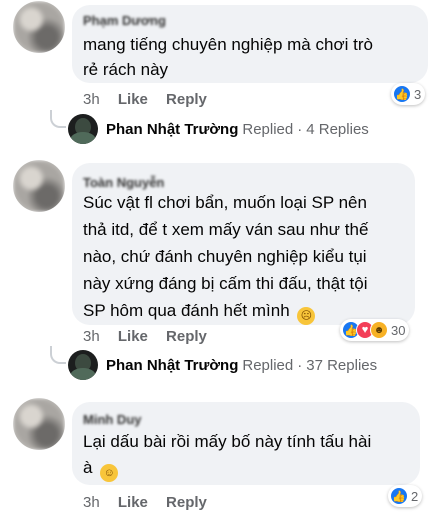 Image resolution: width=443 pixels, height=518 pixels. I want to click on comment-text-line: nào, chứ đánh chuyên nghiệp kiểu tụi, so click(225, 256).